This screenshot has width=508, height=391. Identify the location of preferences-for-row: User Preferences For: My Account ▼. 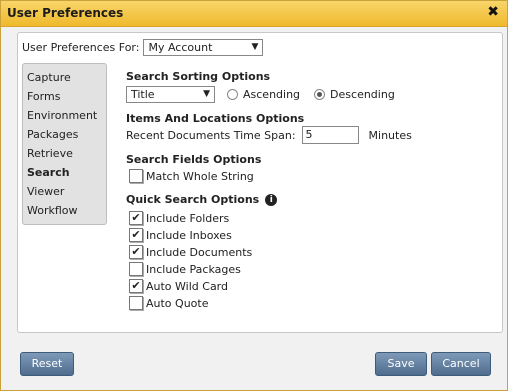
(143, 47).